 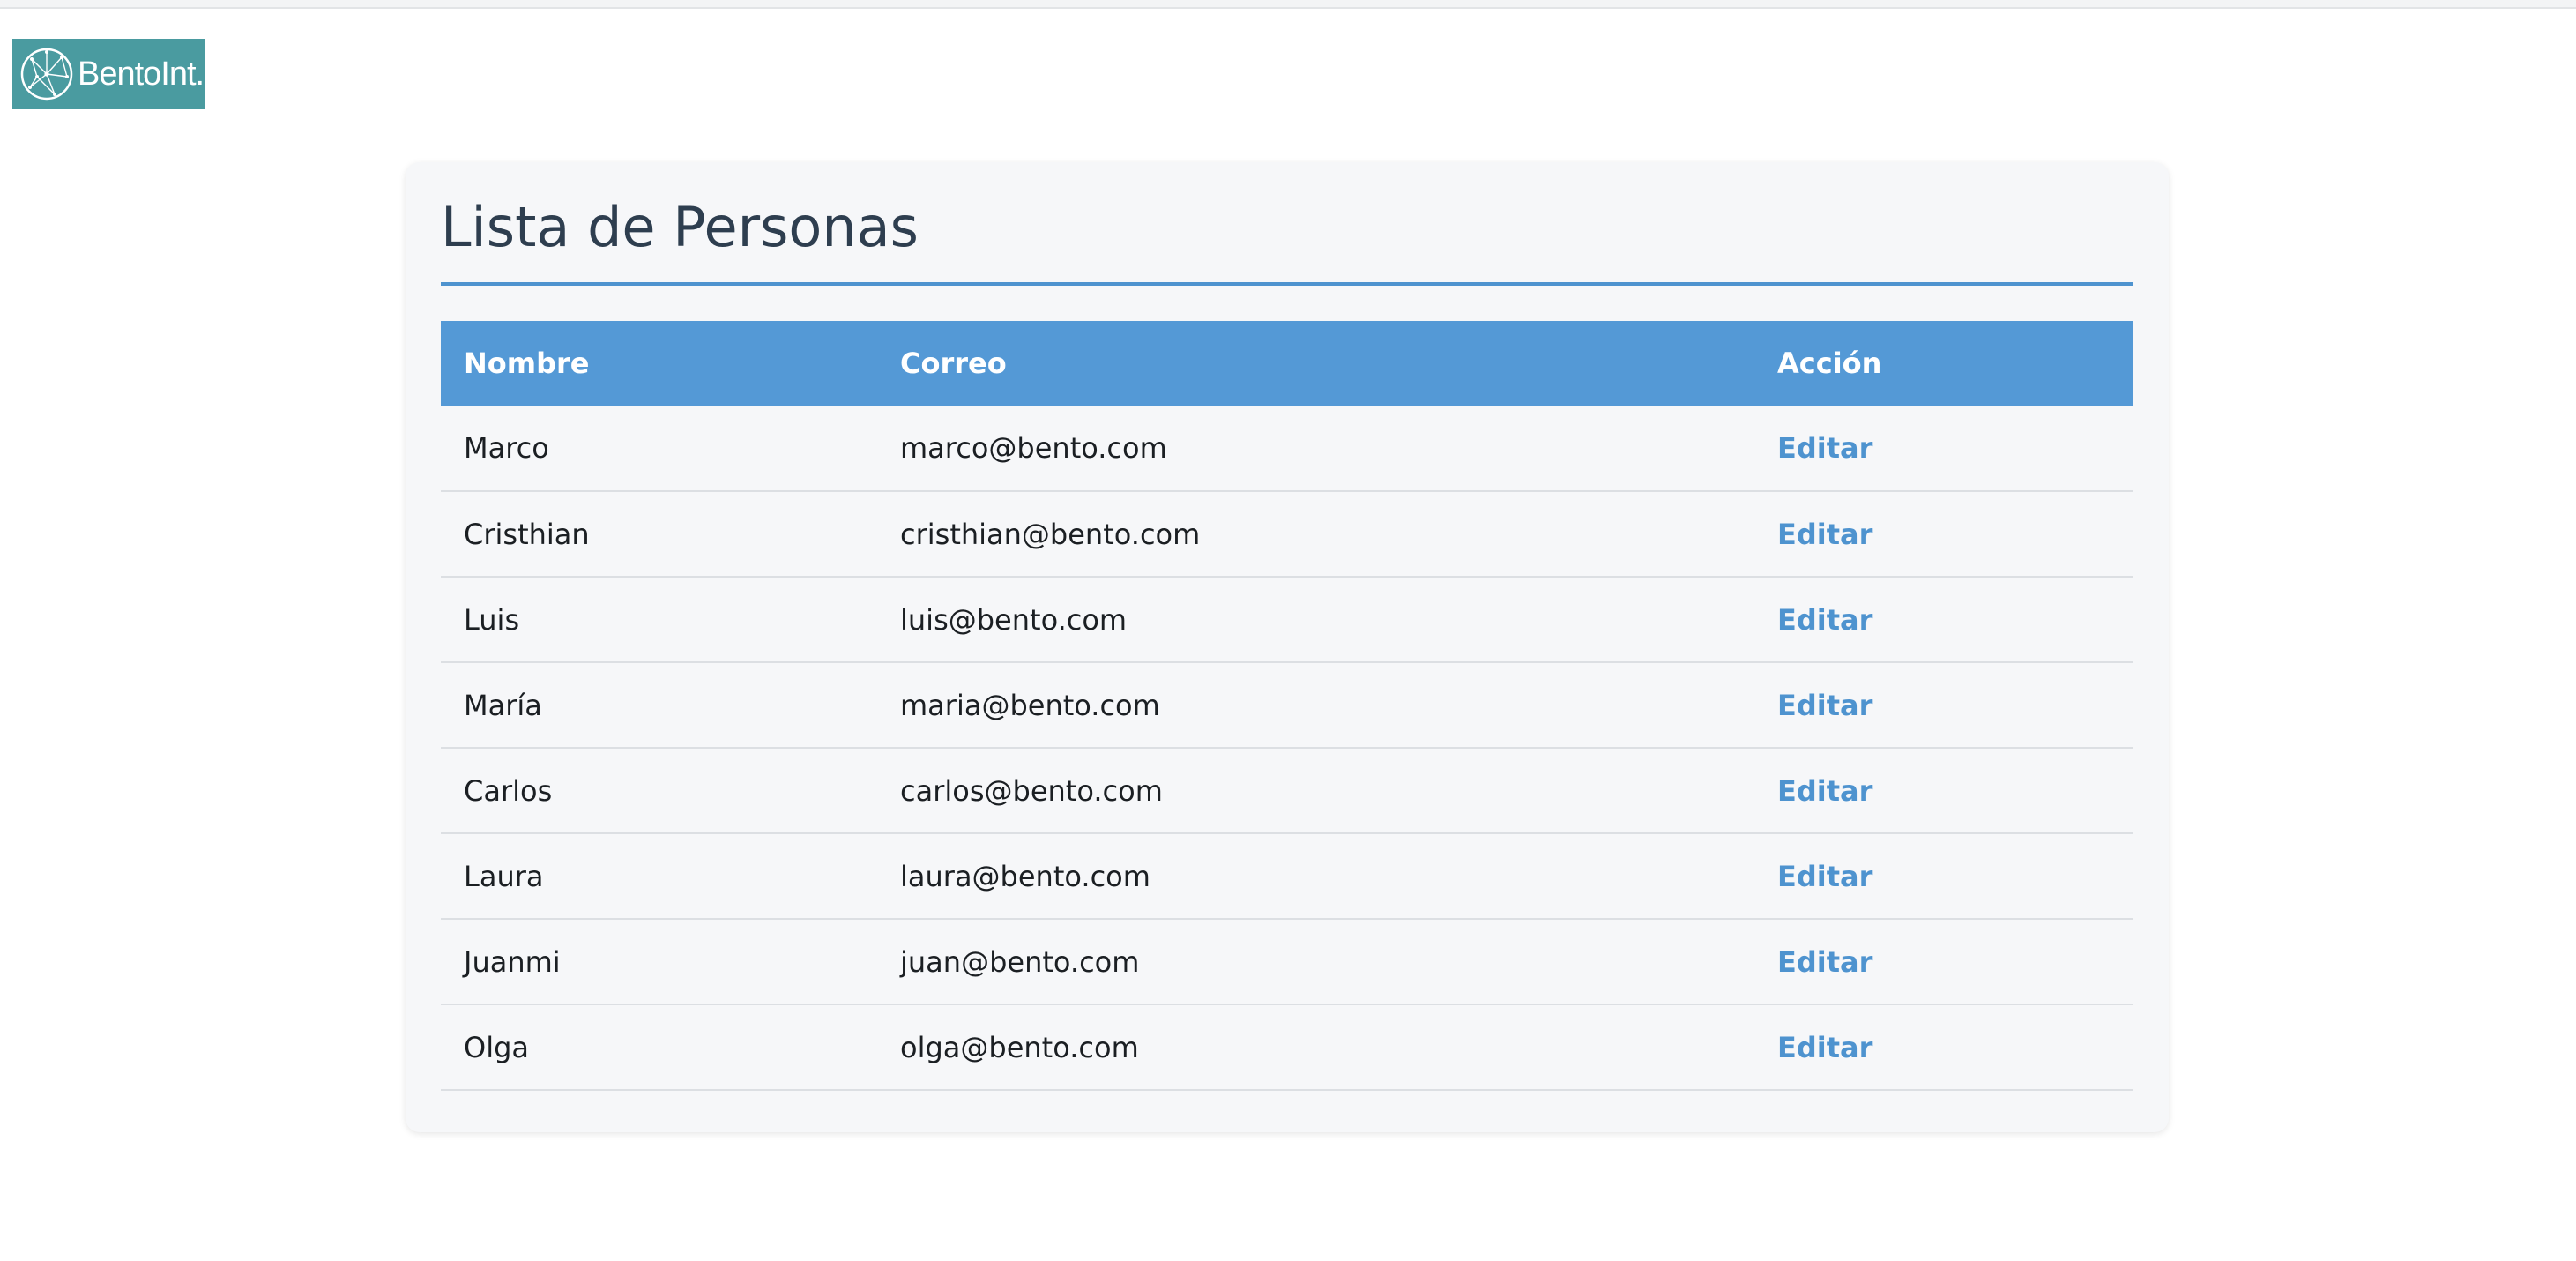 What do you see at coordinates (659, 620) in the screenshot?
I see `cell-name: Luis` at bounding box center [659, 620].